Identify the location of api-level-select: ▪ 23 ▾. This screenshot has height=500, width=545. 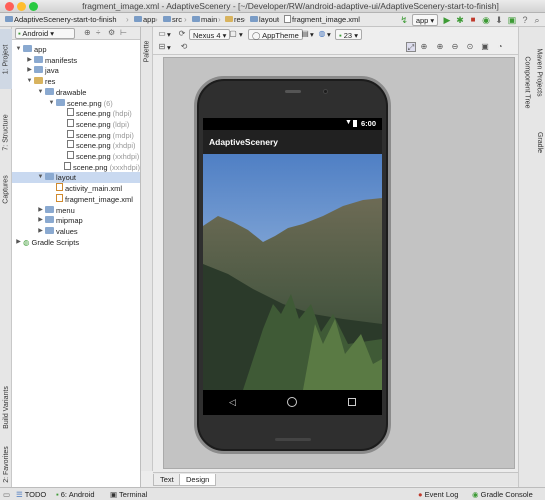
(348, 34).